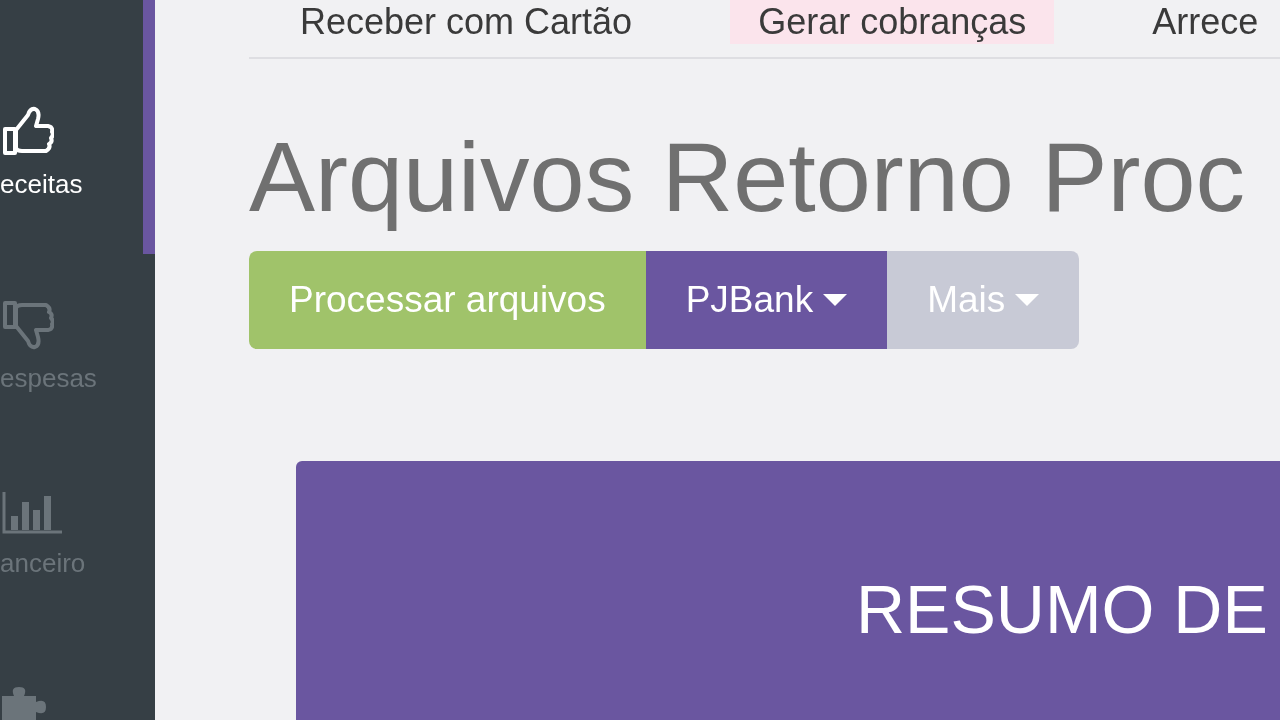 The width and height of the screenshot is (1280, 720). What do you see at coordinates (766, 300) in the screenshot?
I see `dropdown-button: PJBank` at bounding box center [766, 300].